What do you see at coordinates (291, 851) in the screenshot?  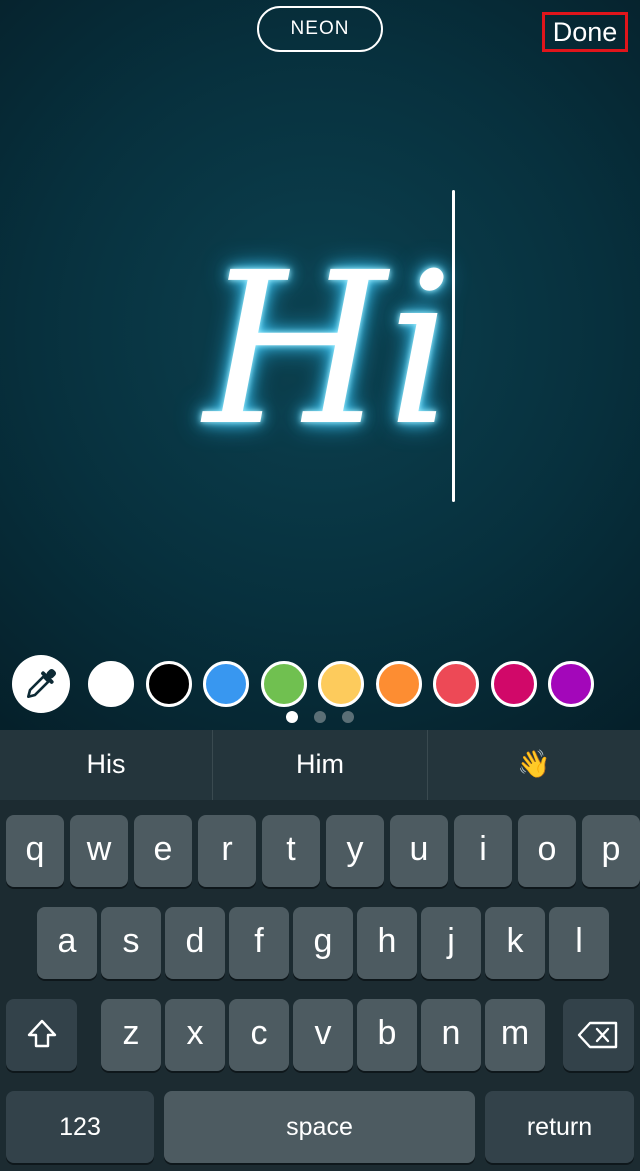 I see `key-t: t` at bounding box center [291, 851].